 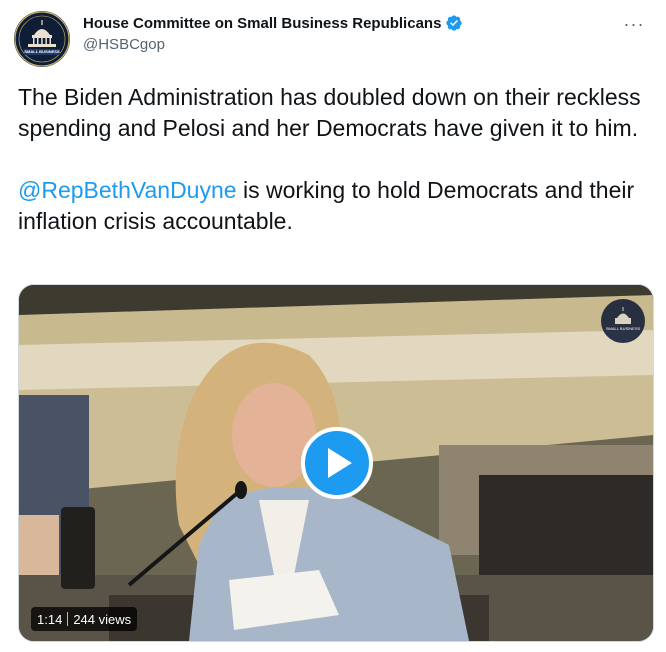 What do you see at coordinates (102, 619) in the screenshot?
I see `video-views: 244 views` at bounding box center [102, 619].